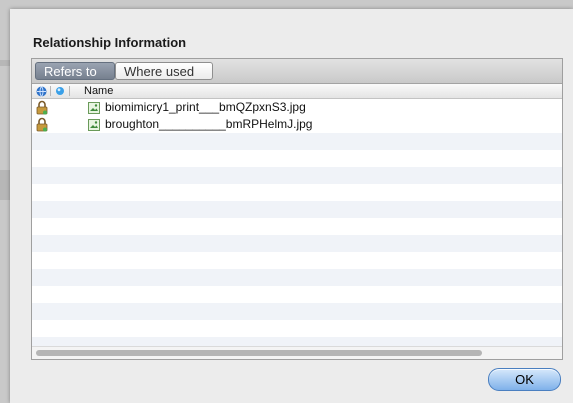  I want to click on scrollbar-thumb, so click(259, 353).